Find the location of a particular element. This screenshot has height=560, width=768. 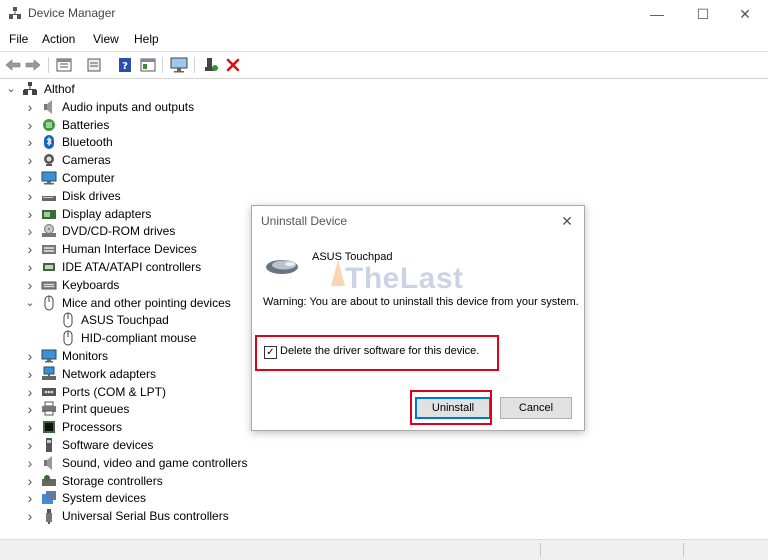

keyboard-icon is located at coordinates (49, 285).